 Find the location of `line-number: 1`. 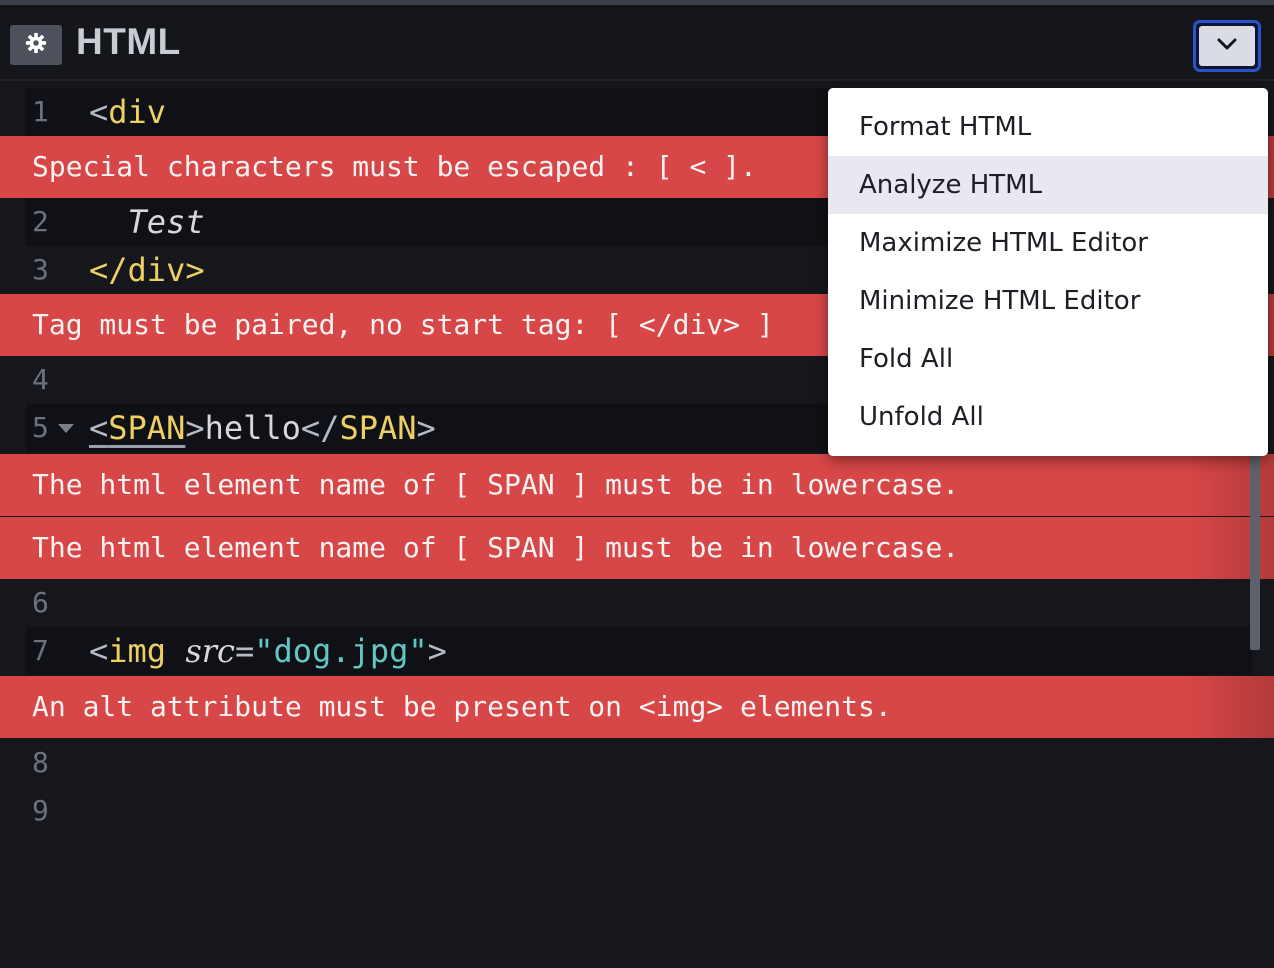

line-number: 1 is located at coordinates (40, 111).